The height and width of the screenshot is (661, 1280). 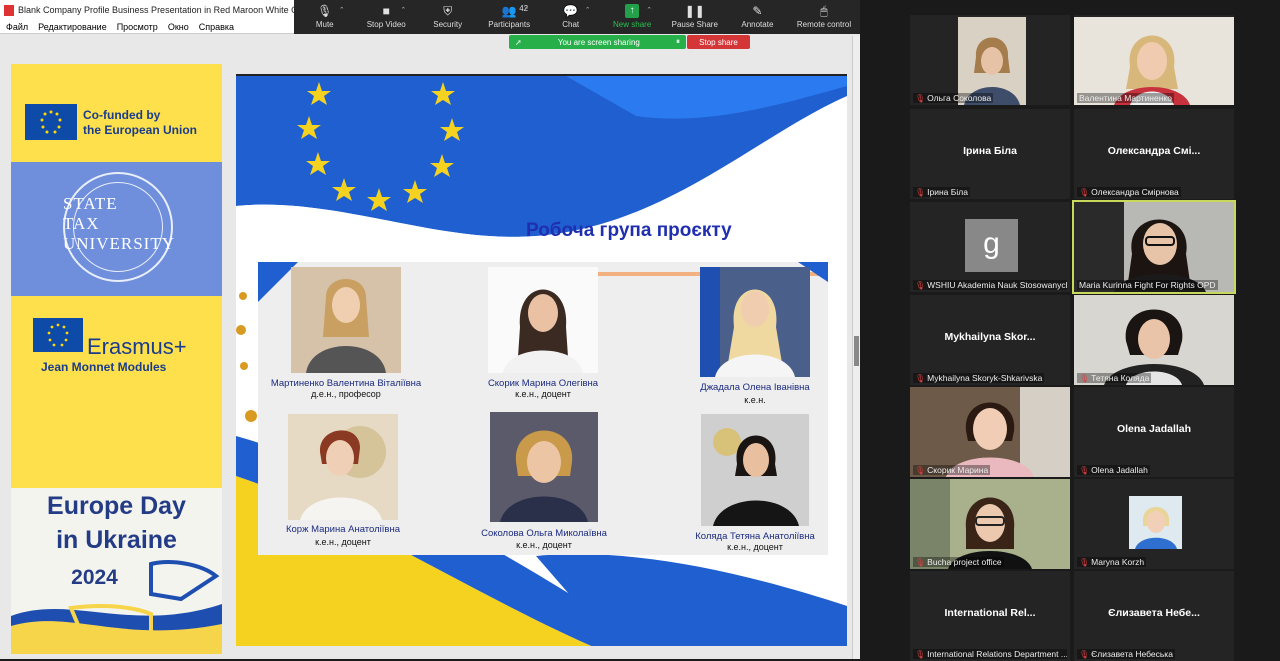 What do you see at coordinates (1154, 432) in the screenshot?
I see `participant-tile: Olena Jadallah 🎙 Olena Jadallah` at bounding box center [1154, 432].